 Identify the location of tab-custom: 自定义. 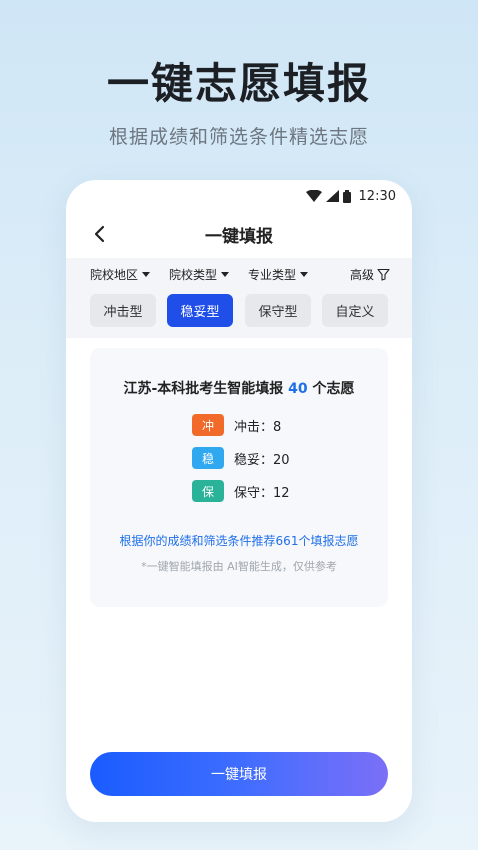
(355, 310).